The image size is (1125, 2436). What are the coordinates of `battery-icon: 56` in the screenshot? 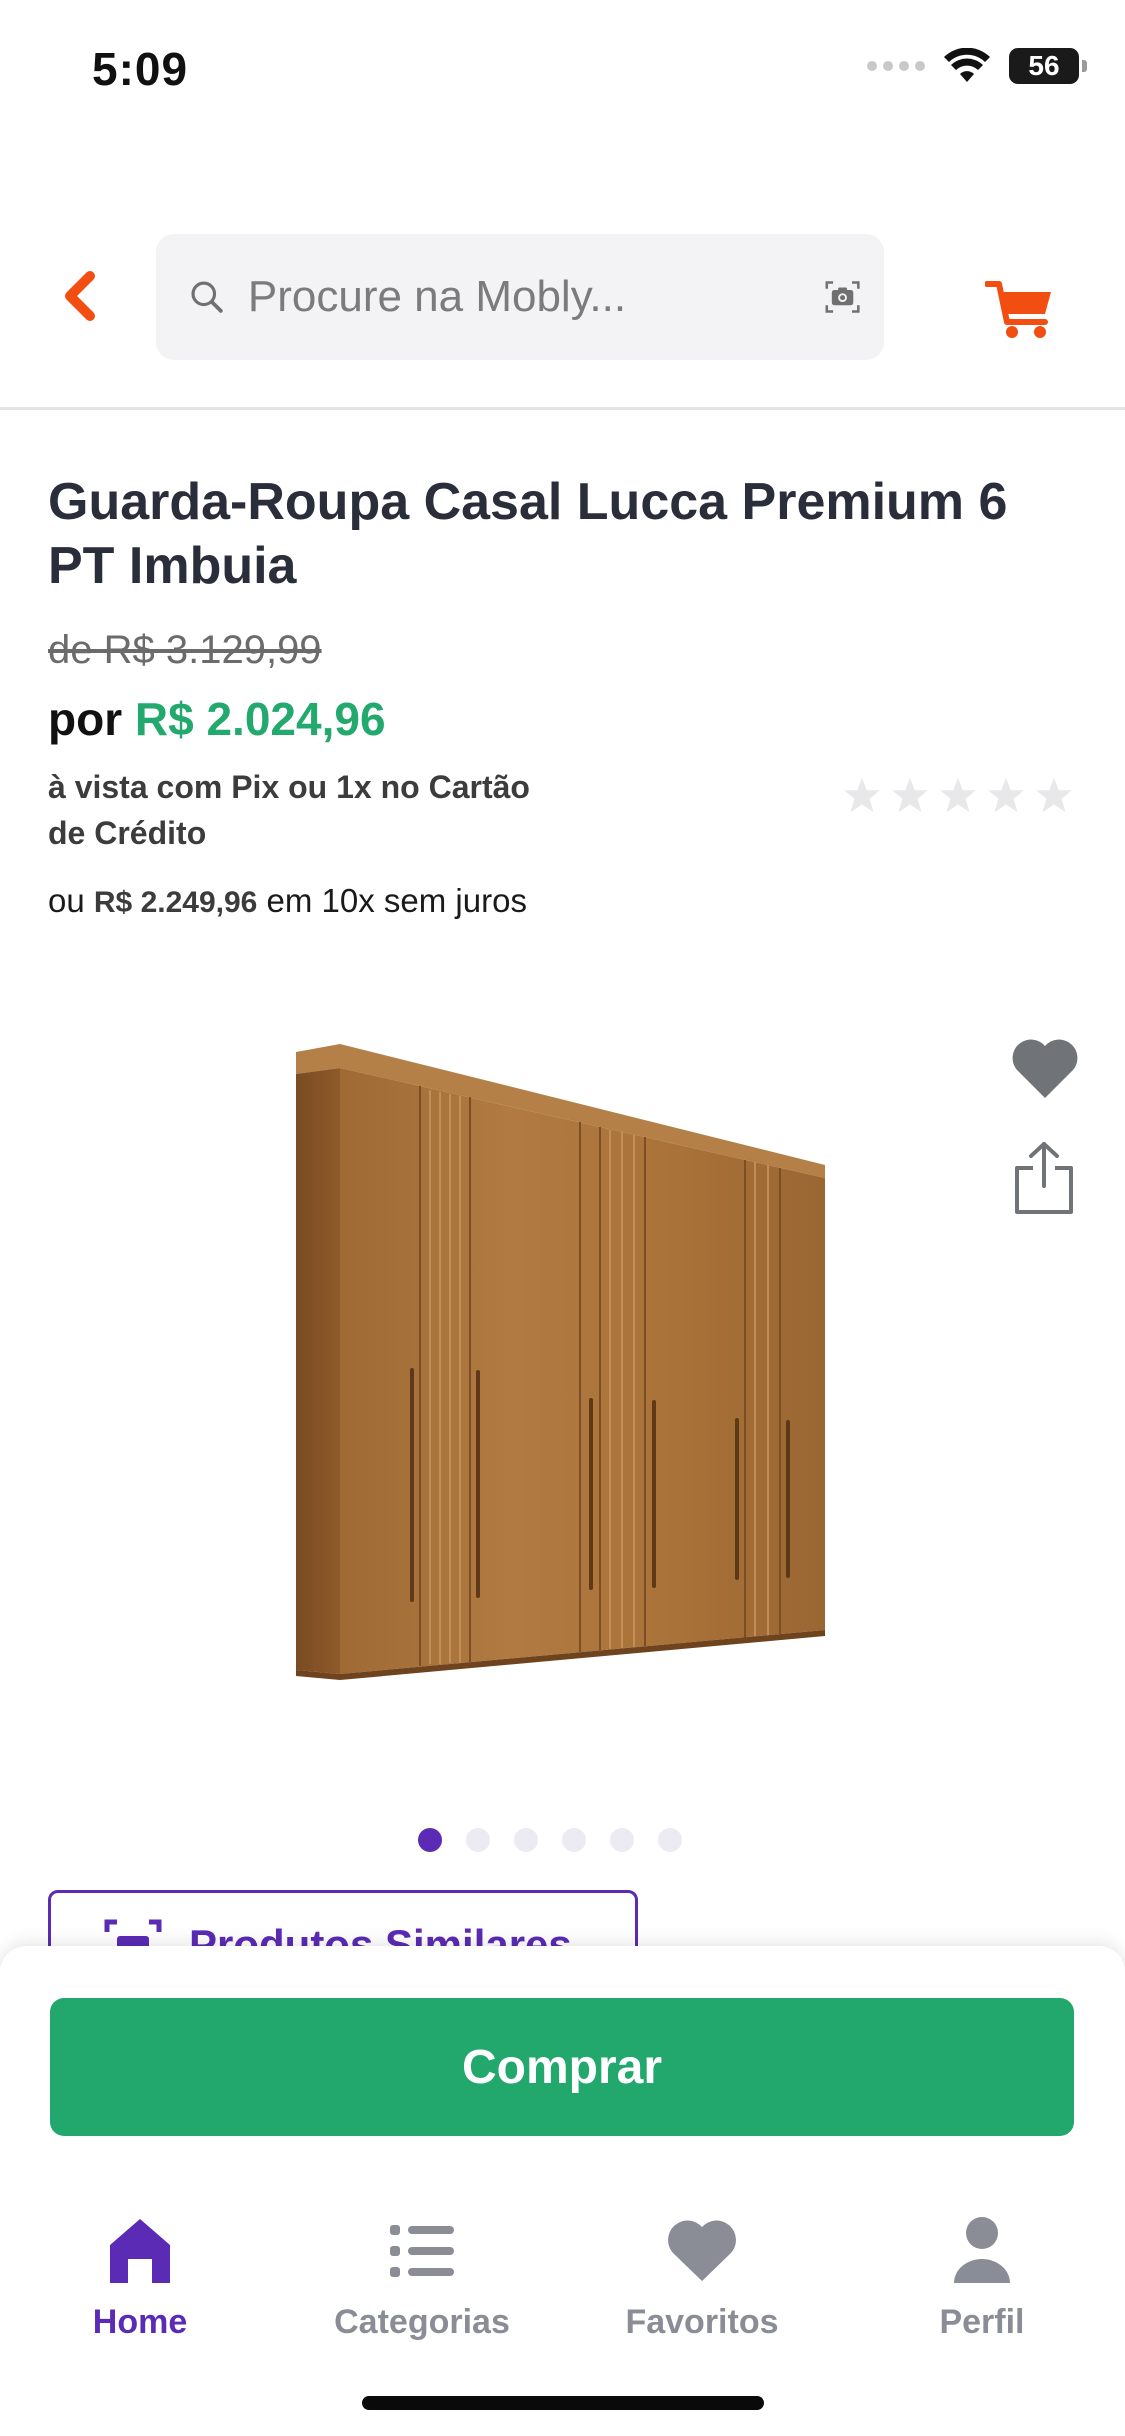 It's located at (1048, 66).